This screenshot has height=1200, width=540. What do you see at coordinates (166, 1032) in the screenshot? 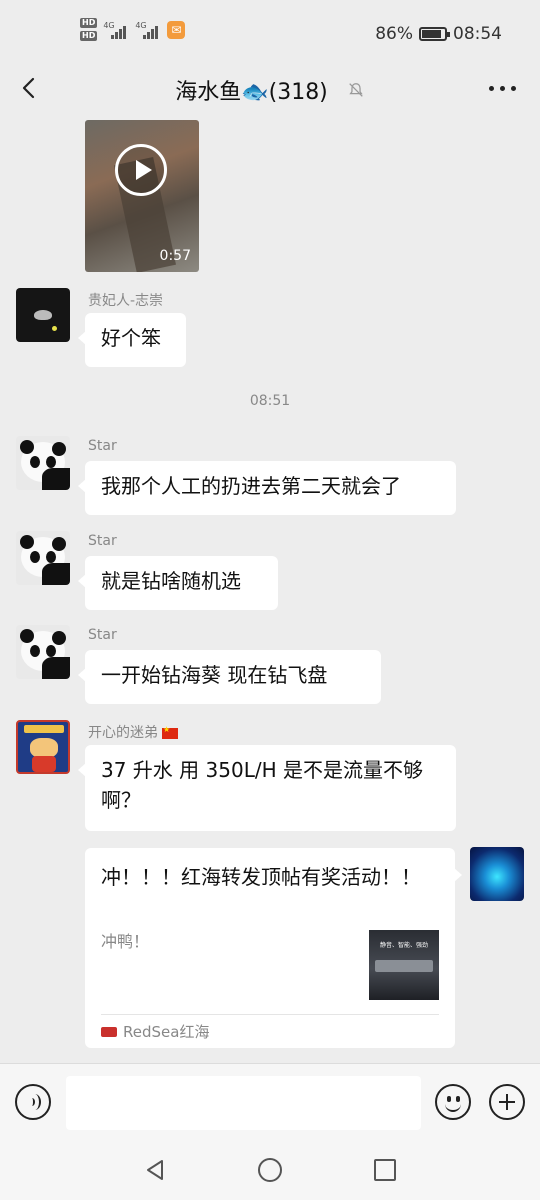
I see `link-card-source-name: RedSea红海` at bounding box center [166, 1032].